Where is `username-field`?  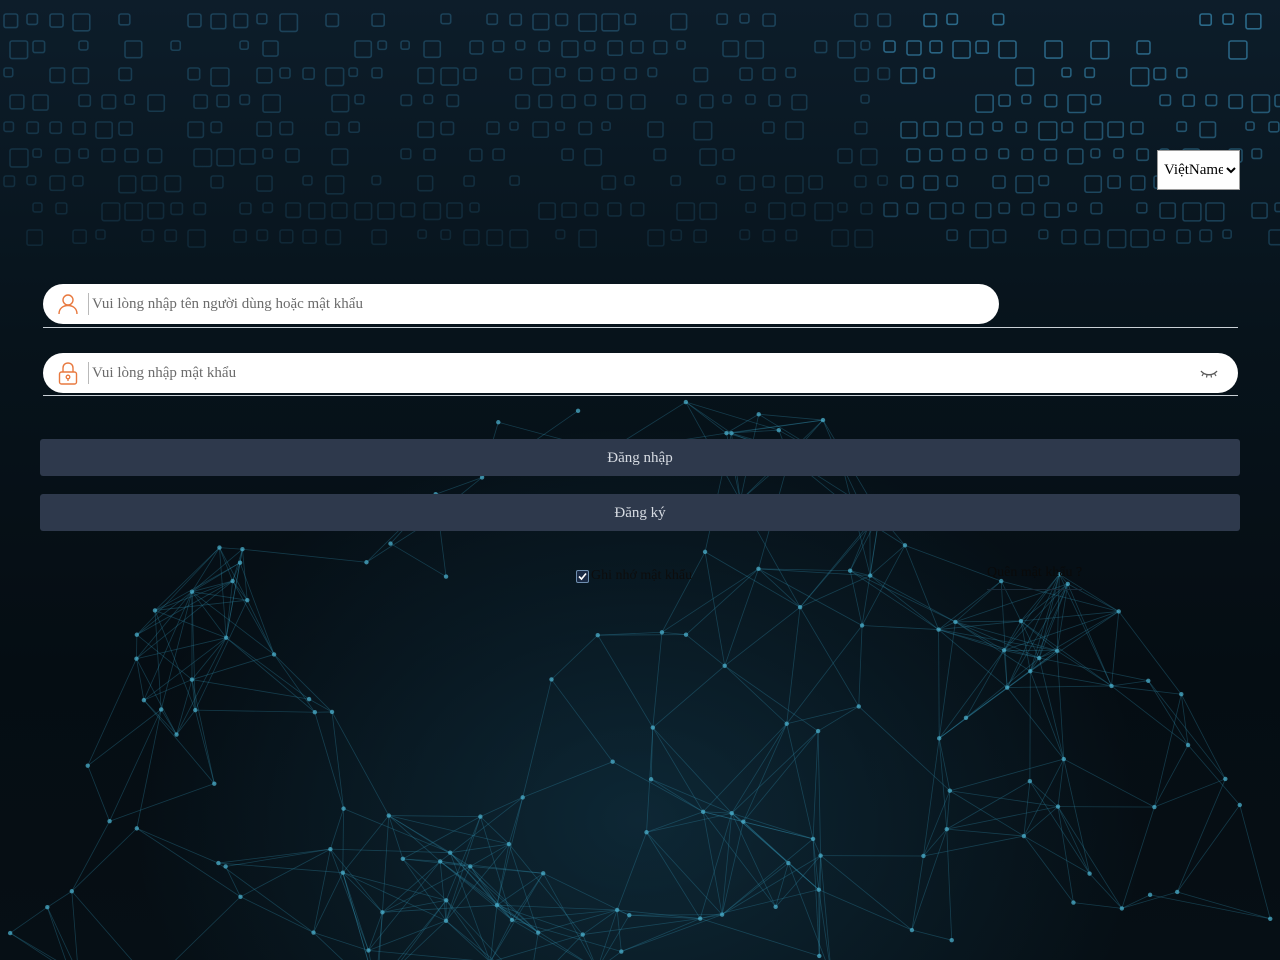 username-field is located at coordinates (521, 304).